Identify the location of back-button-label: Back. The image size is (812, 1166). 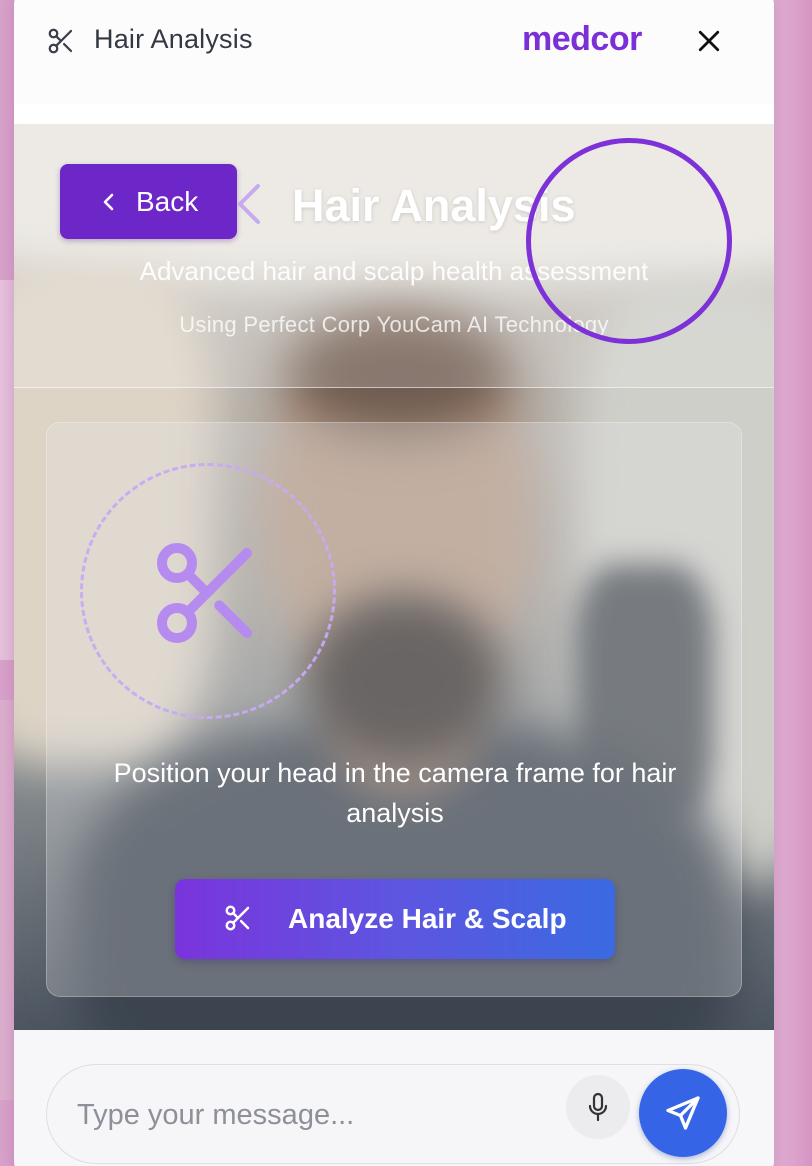
(167, 201).